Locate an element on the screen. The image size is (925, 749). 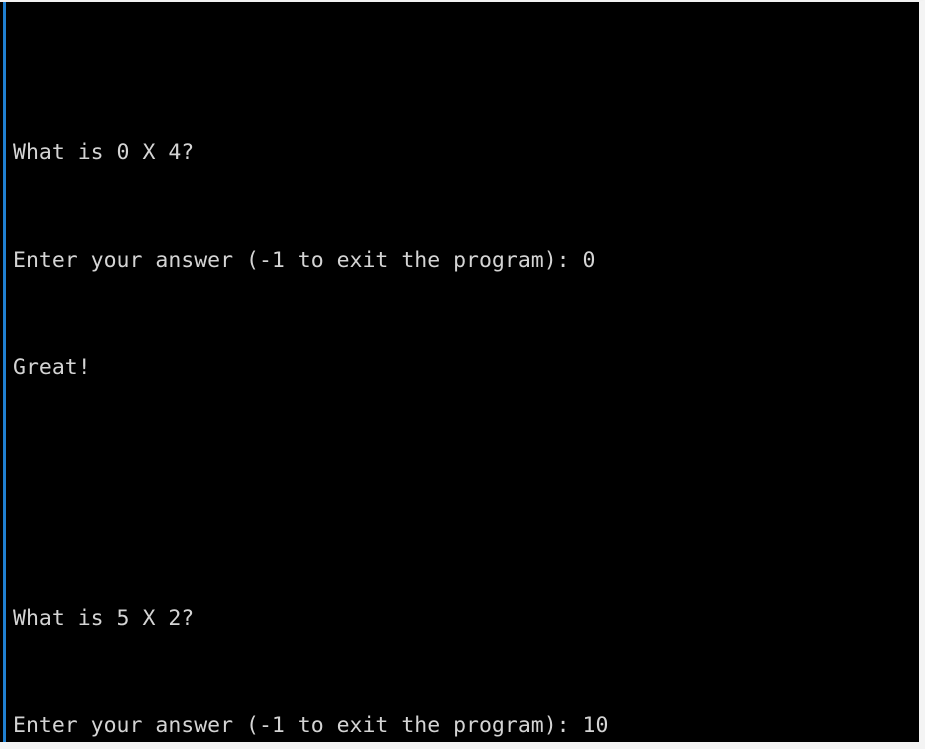
window-left-accent-bar is located at coordinates (4, 372).